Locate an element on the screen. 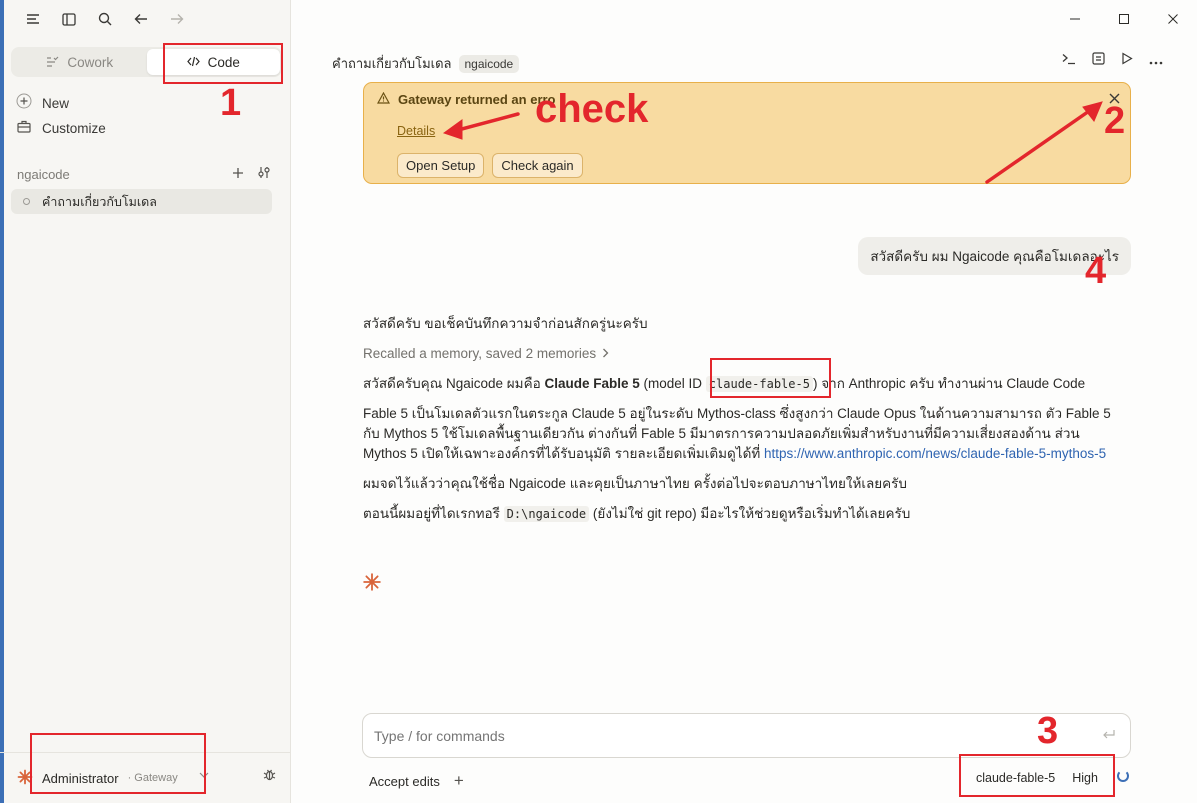 Image resolution: width=1197 pixels, height=803 pixels. play-icon is located at coordinates (1127, 60).